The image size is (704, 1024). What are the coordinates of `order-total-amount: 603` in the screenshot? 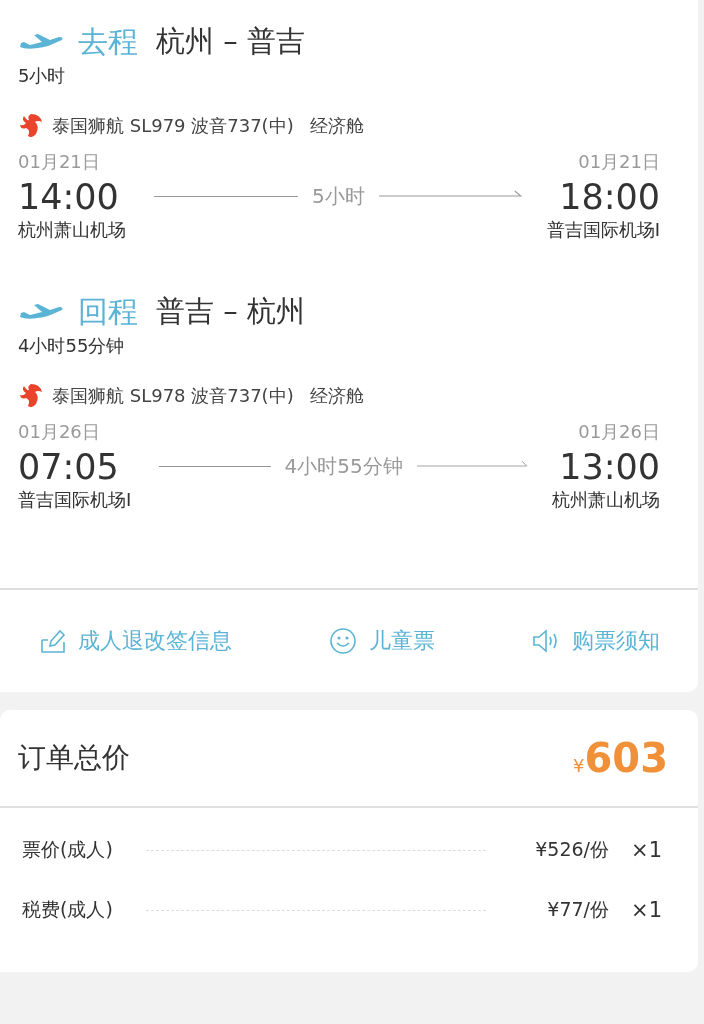 It's located at (626, 758).